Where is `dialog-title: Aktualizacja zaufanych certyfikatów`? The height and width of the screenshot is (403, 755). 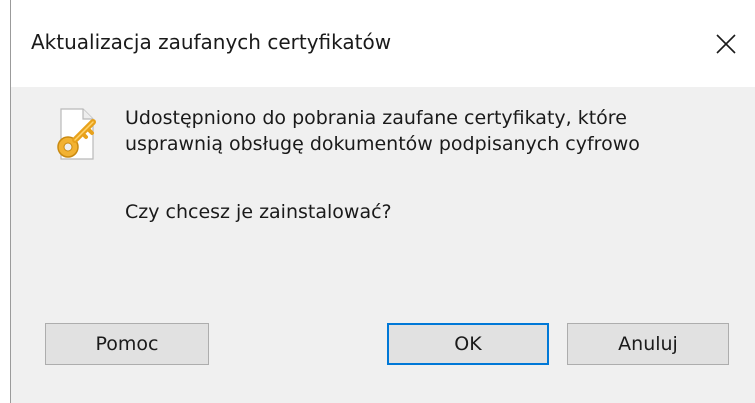
dialog-title: Aktualizacja zaufanych certyfikatów is located at coordinates (211, 42).